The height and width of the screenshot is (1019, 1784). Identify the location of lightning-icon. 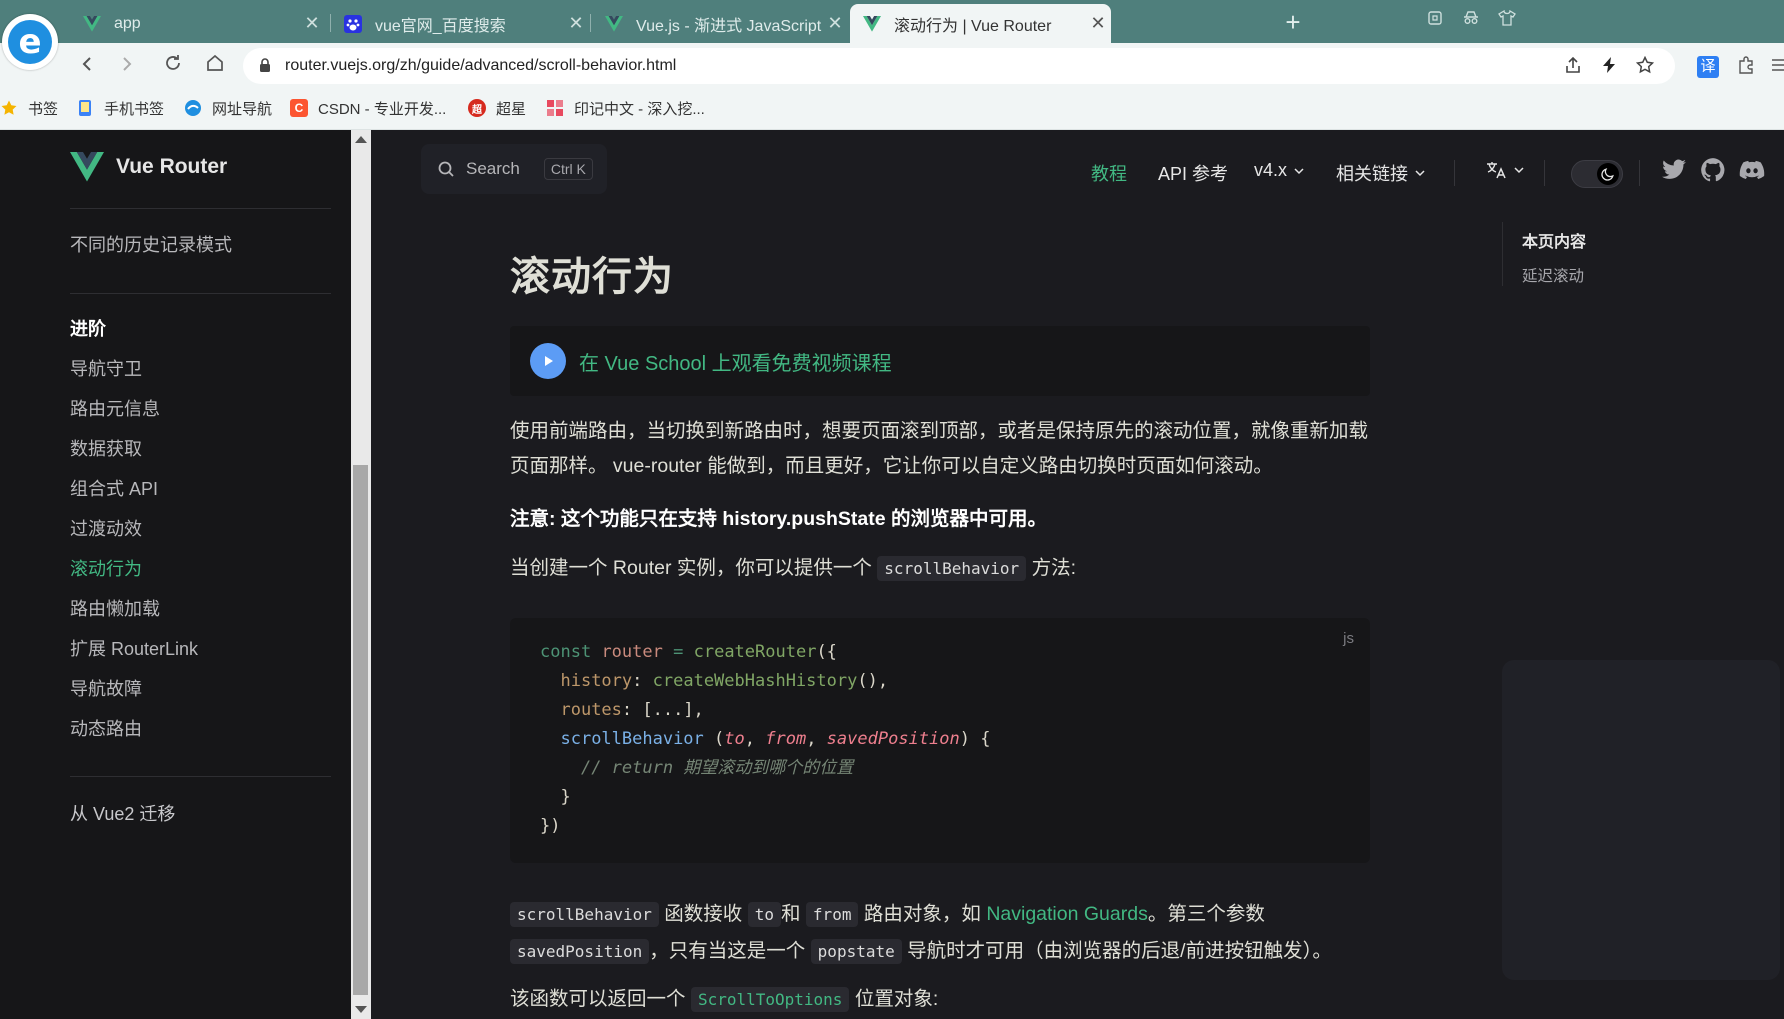
(1609, 67).